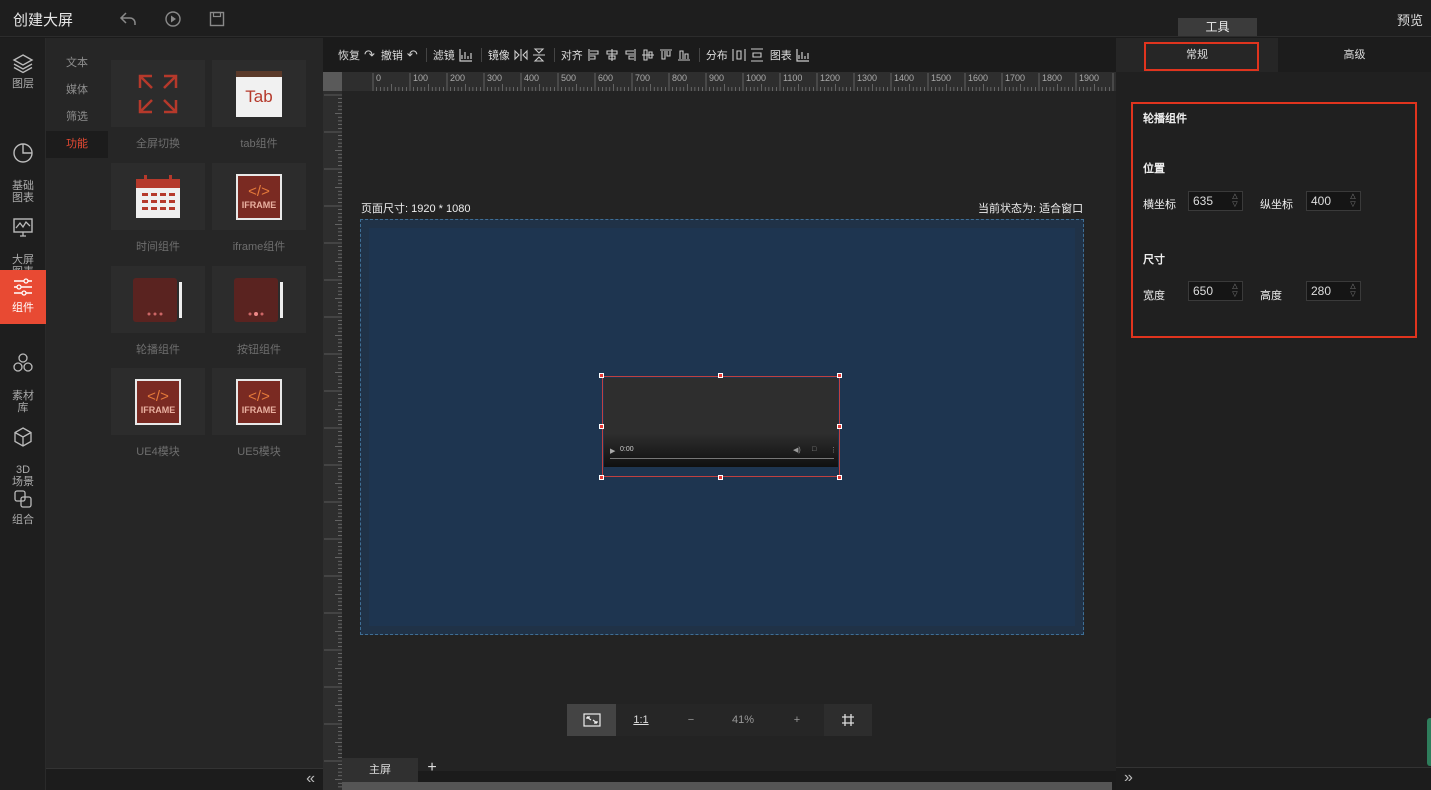 The width and height of the screenshot is (1431, 790). I want to click on current-state-label: 当前状态为: 适合窗口, so click(1031, 209).